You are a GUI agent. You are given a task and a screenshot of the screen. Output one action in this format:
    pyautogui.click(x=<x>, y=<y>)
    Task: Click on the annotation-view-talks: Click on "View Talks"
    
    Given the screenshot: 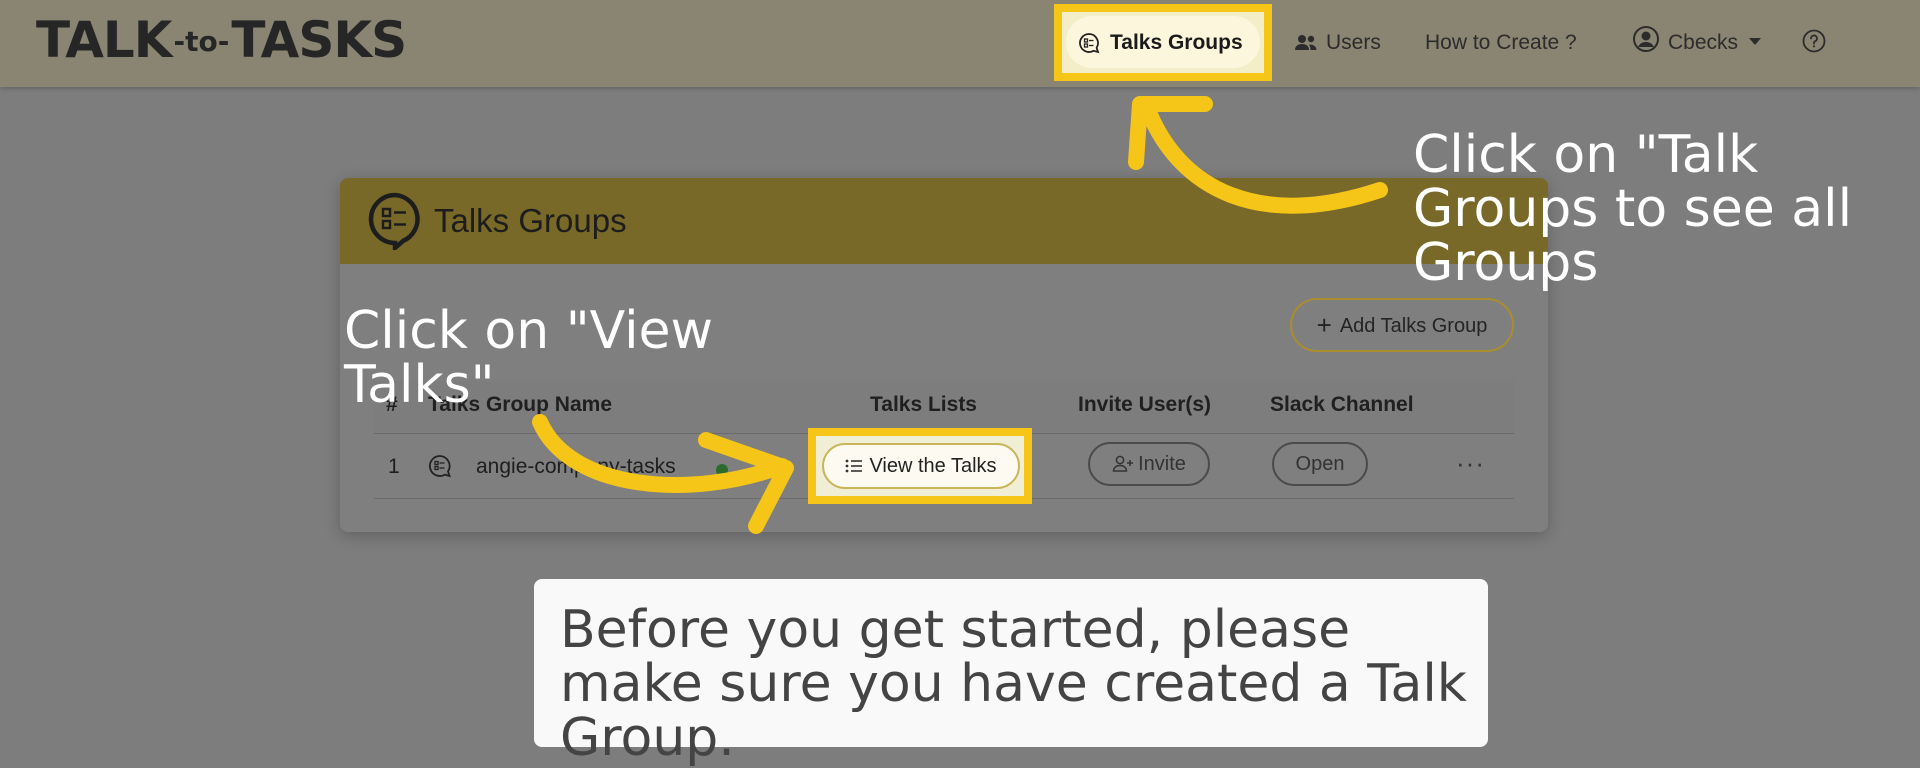 What is the action you would take?
    pyautogui.click(x=529, y=358)
    